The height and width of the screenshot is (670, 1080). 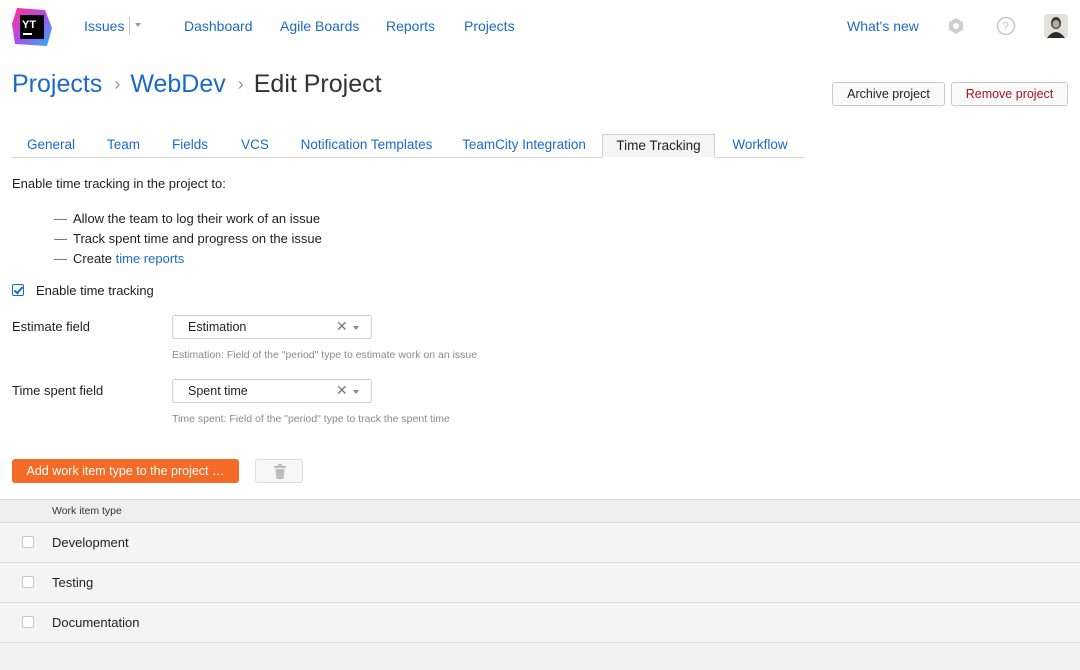 I want to click on whats-new-link: What's new, so click(x=883, y=26).